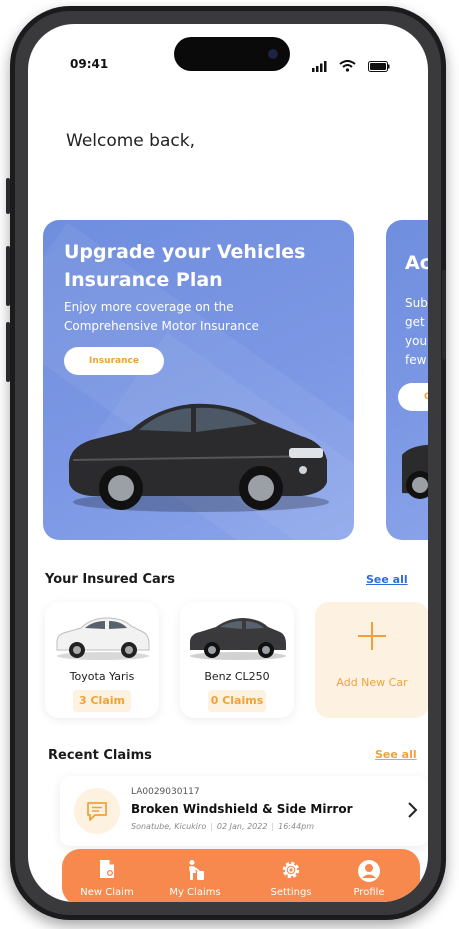 The width and height of the screenshot is (459, 929). What do you see at coordinates (273, 54) in the screenshot?
I see `camera-icon` at bounding box center [273, 54].